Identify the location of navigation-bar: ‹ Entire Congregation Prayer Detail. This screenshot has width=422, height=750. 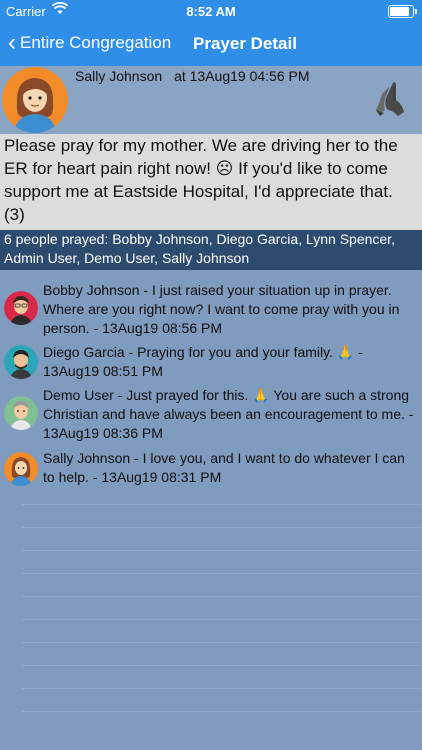
(211, 44).